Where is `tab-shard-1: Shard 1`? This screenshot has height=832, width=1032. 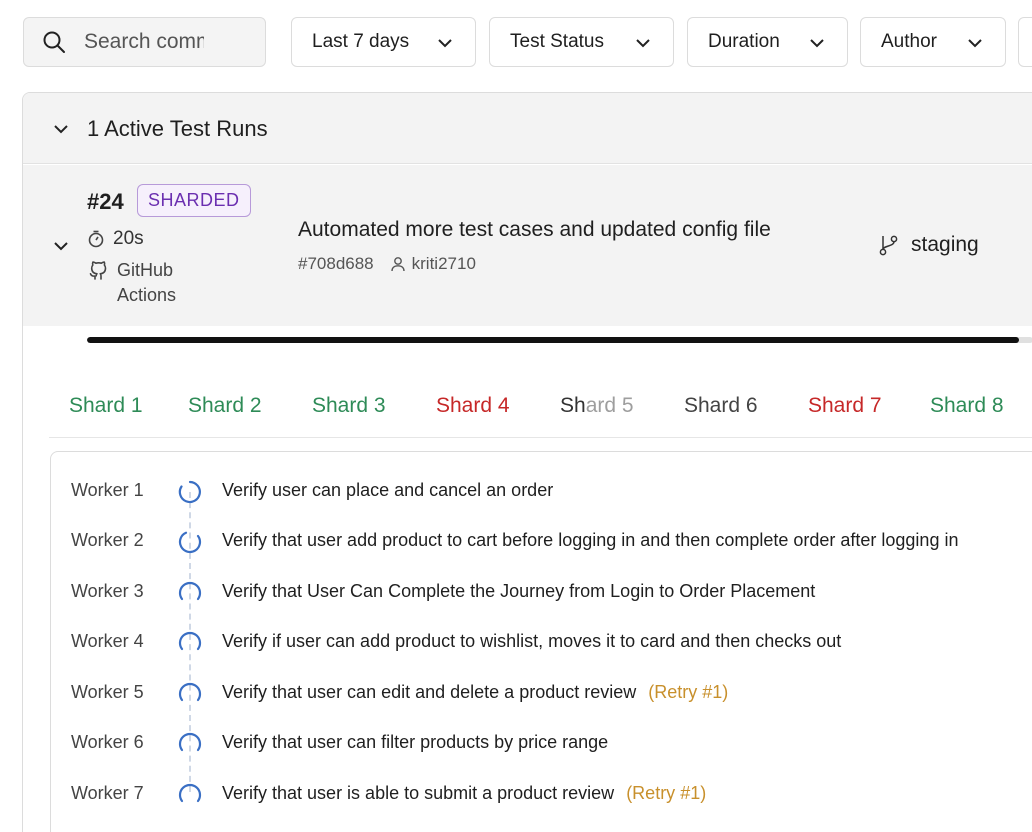
tab-shard-1: Shard 1 is located at coordinates (106, 406).